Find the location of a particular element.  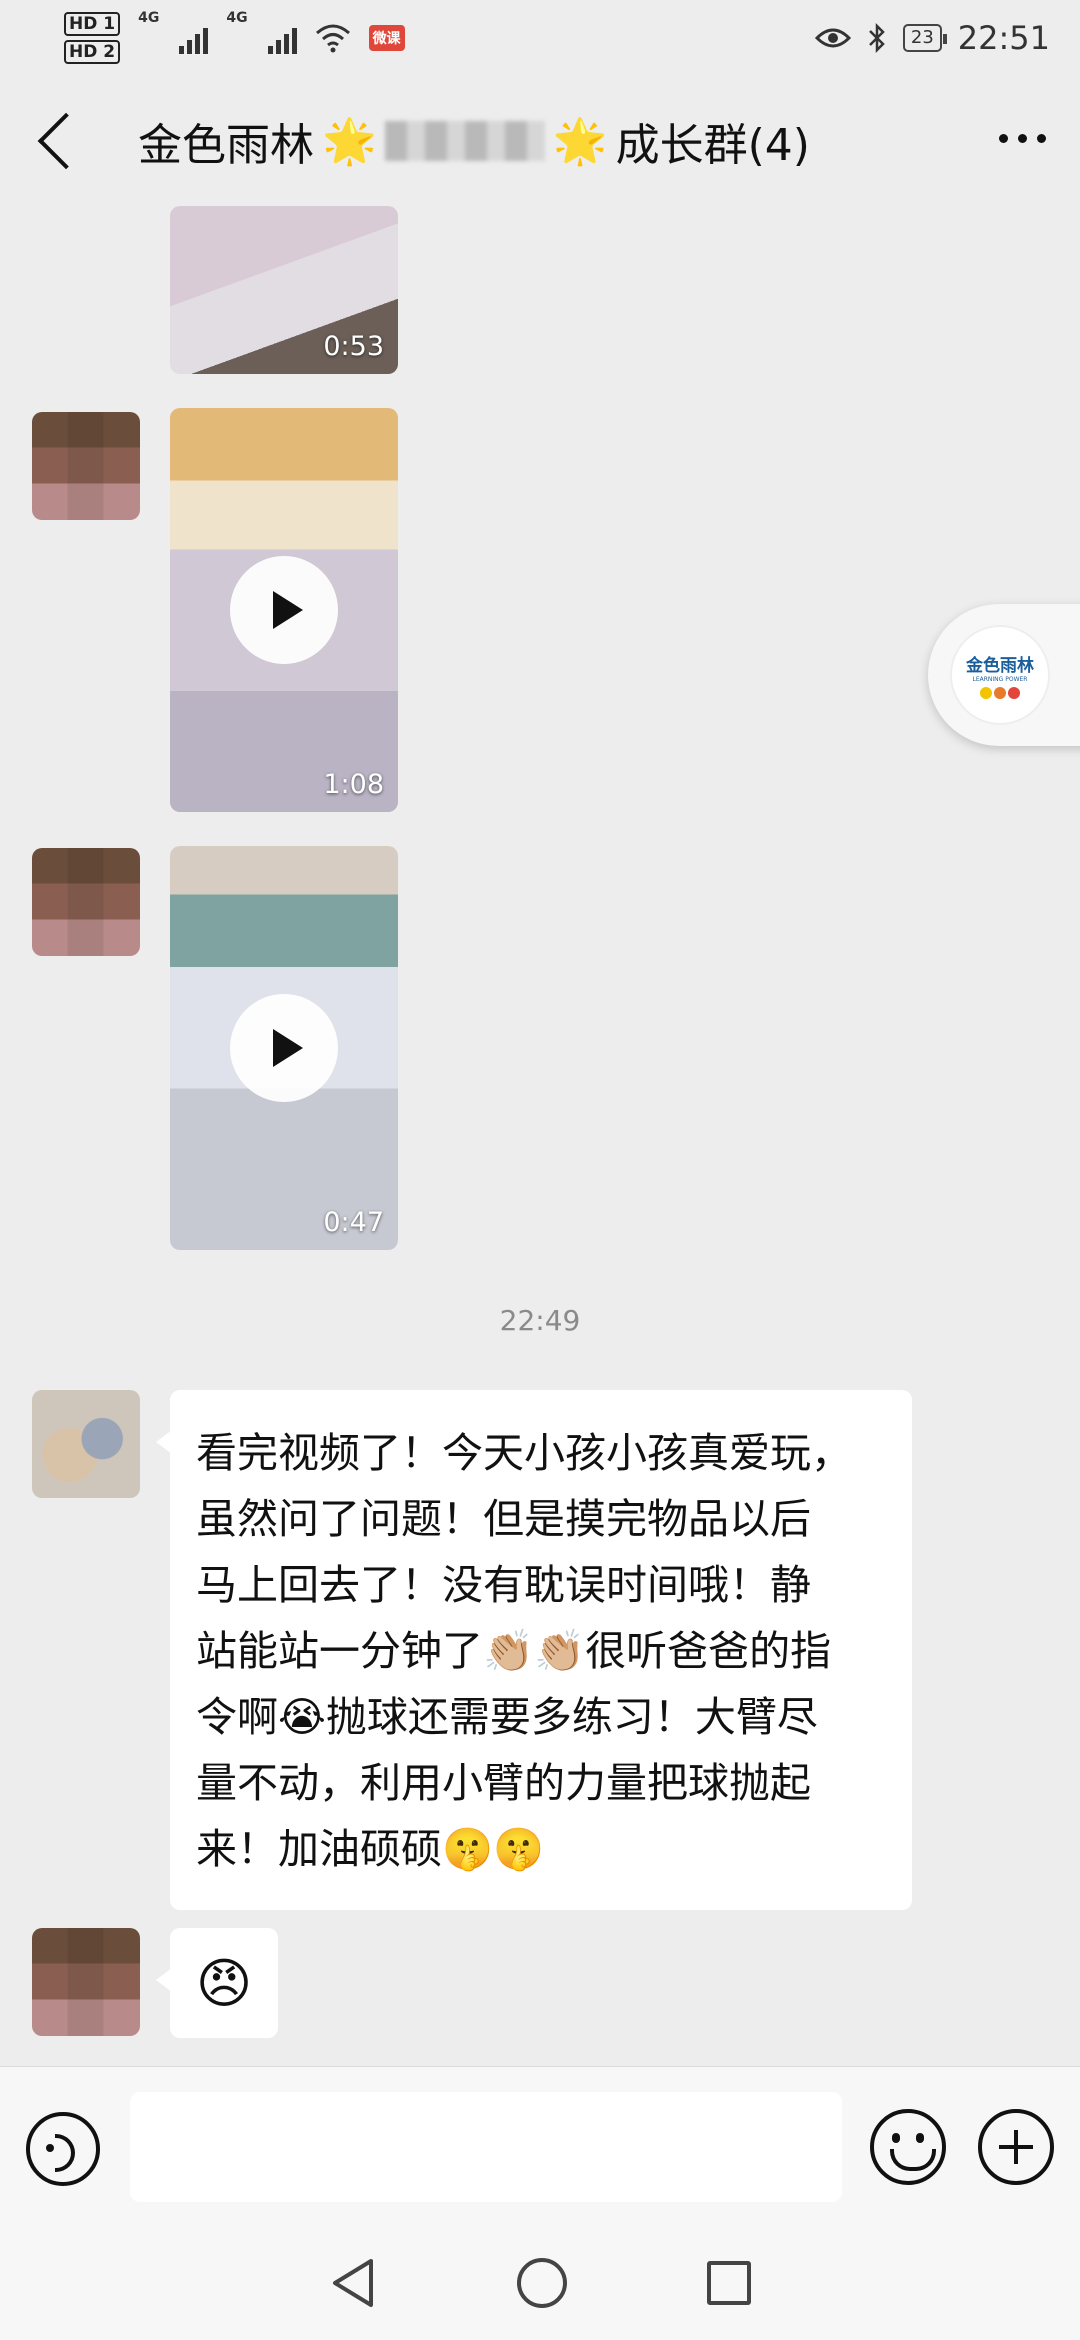

battery-icon: 23 is located at coordinates (924, 38).